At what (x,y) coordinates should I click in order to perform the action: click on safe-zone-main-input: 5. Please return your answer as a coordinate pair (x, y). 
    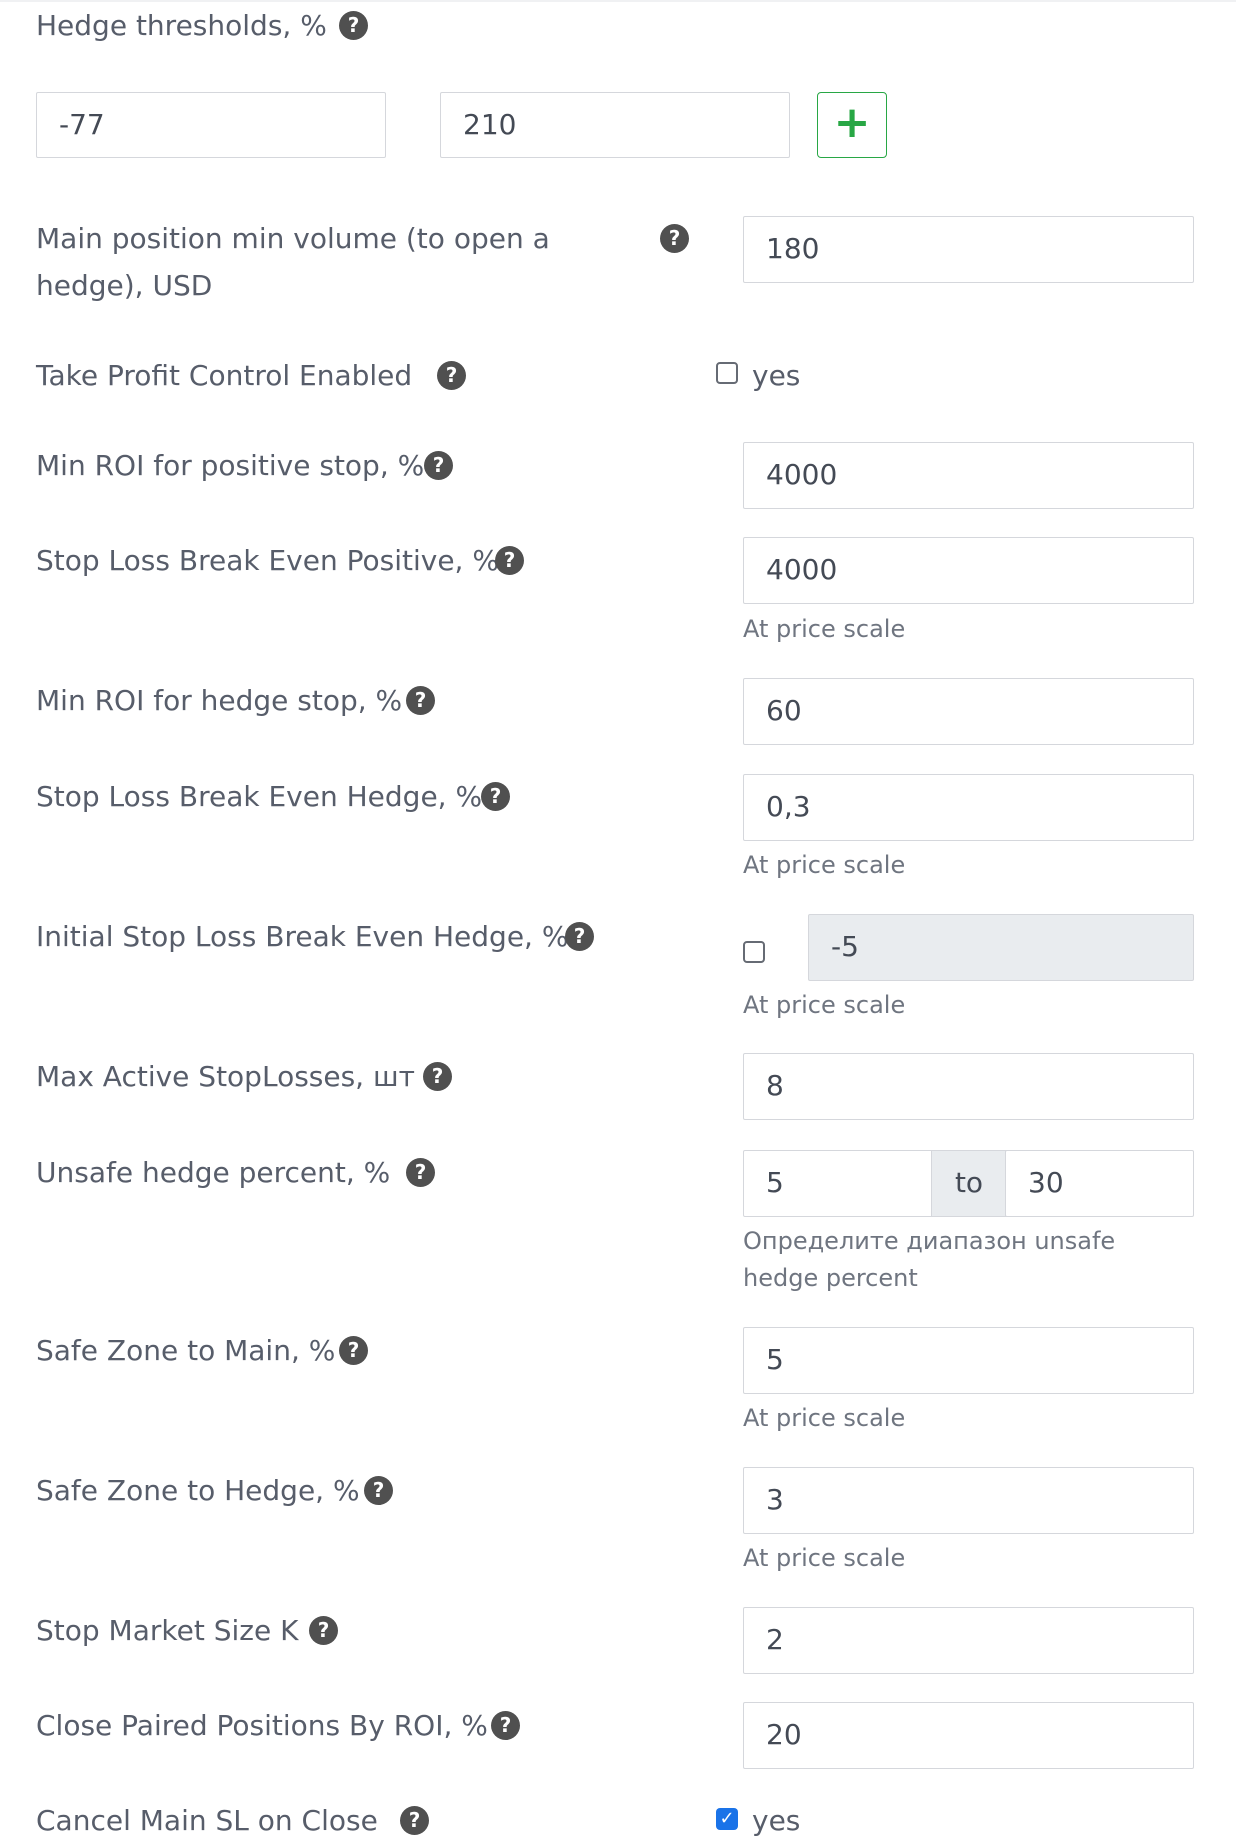
    Looking at the image, I should click on (968, 1360).